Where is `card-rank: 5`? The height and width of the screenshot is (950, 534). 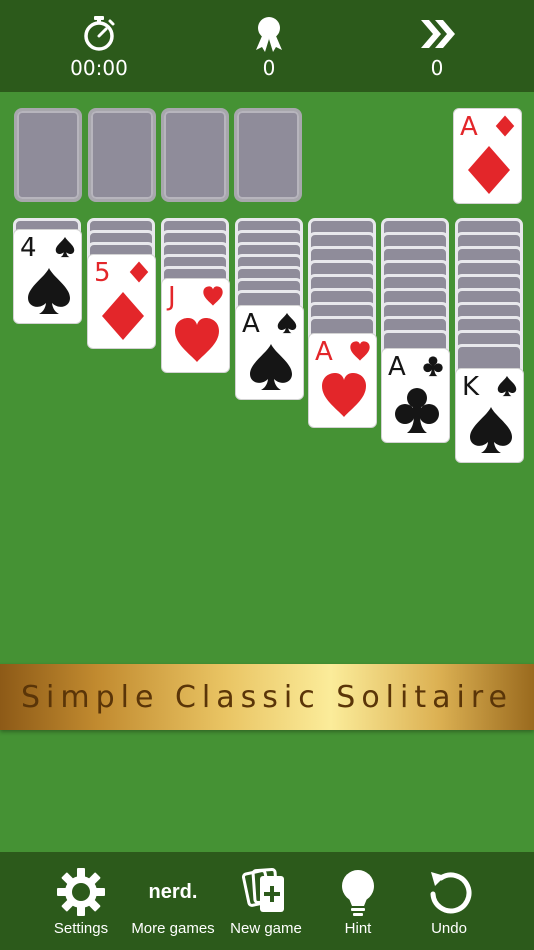
card-rank: 5 is located at coordinates (102, 273).